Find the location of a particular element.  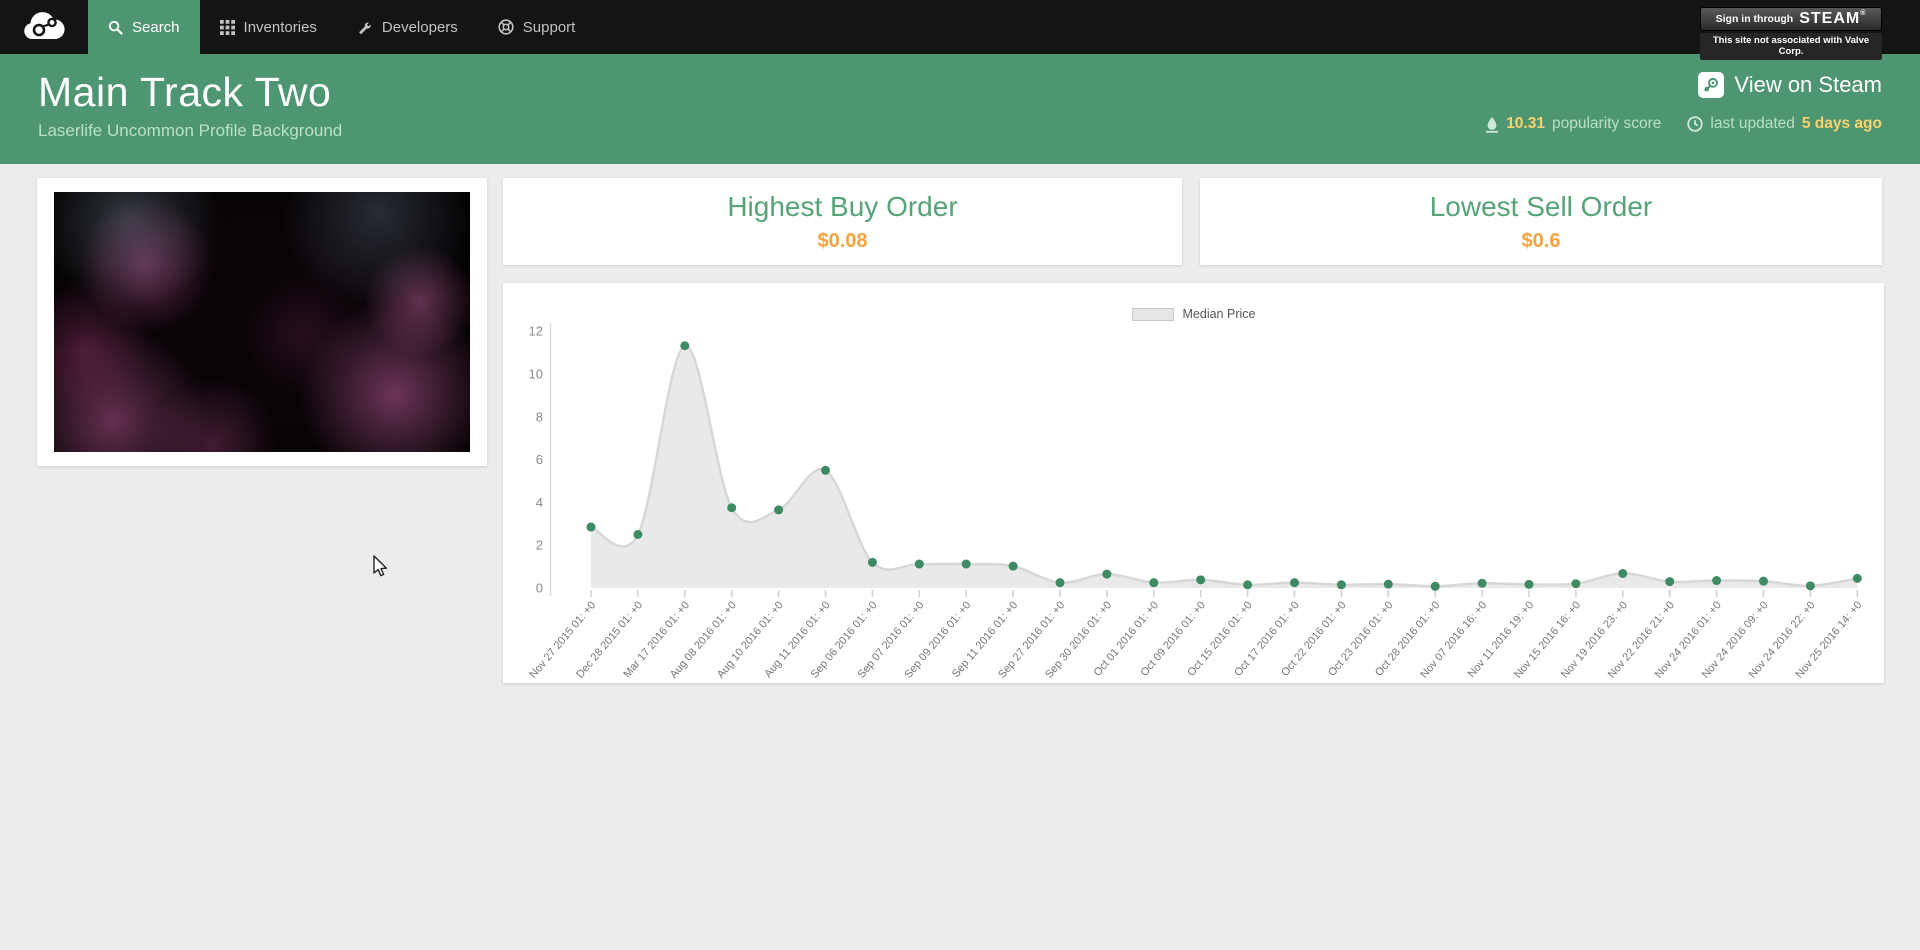

last-updated-label: last updated is located at coordinates (1752, 123).